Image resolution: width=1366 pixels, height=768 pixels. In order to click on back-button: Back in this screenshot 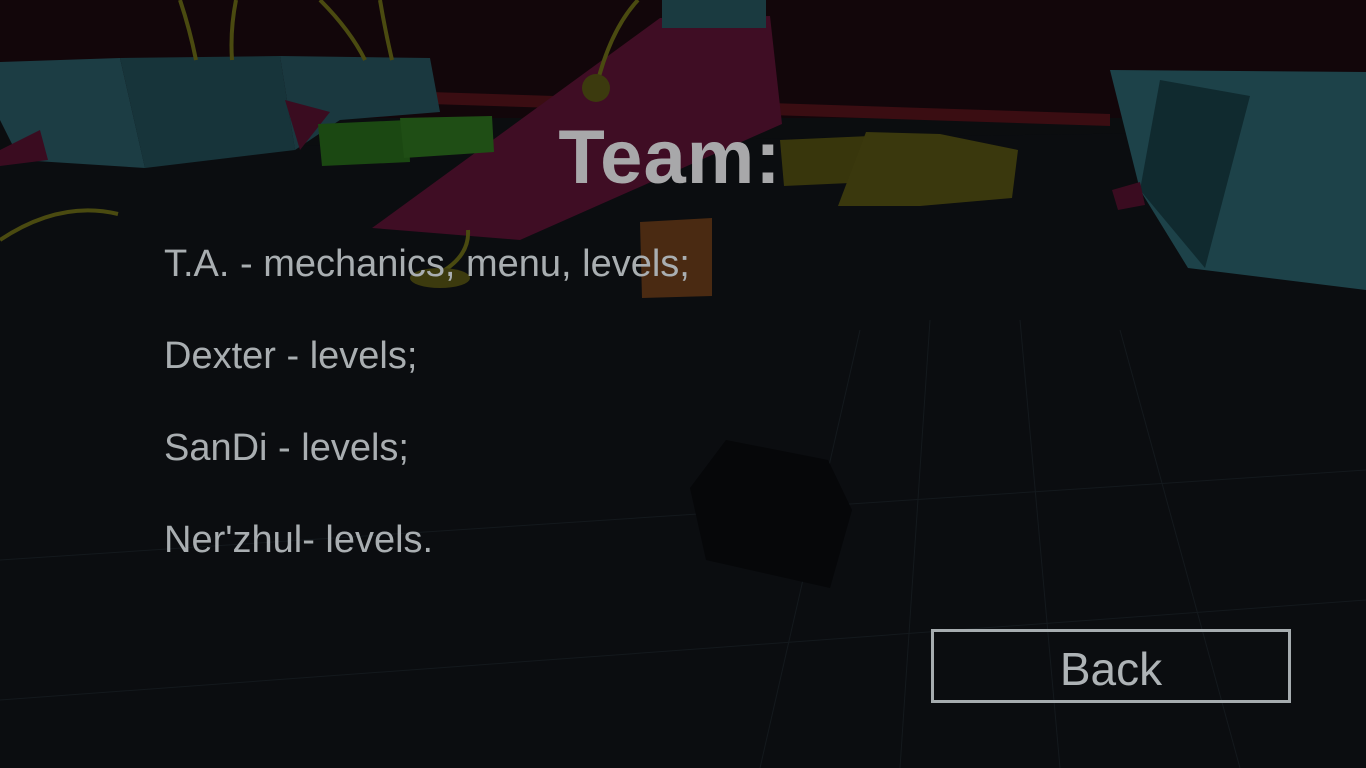, I will do `click(1111, 666)`.